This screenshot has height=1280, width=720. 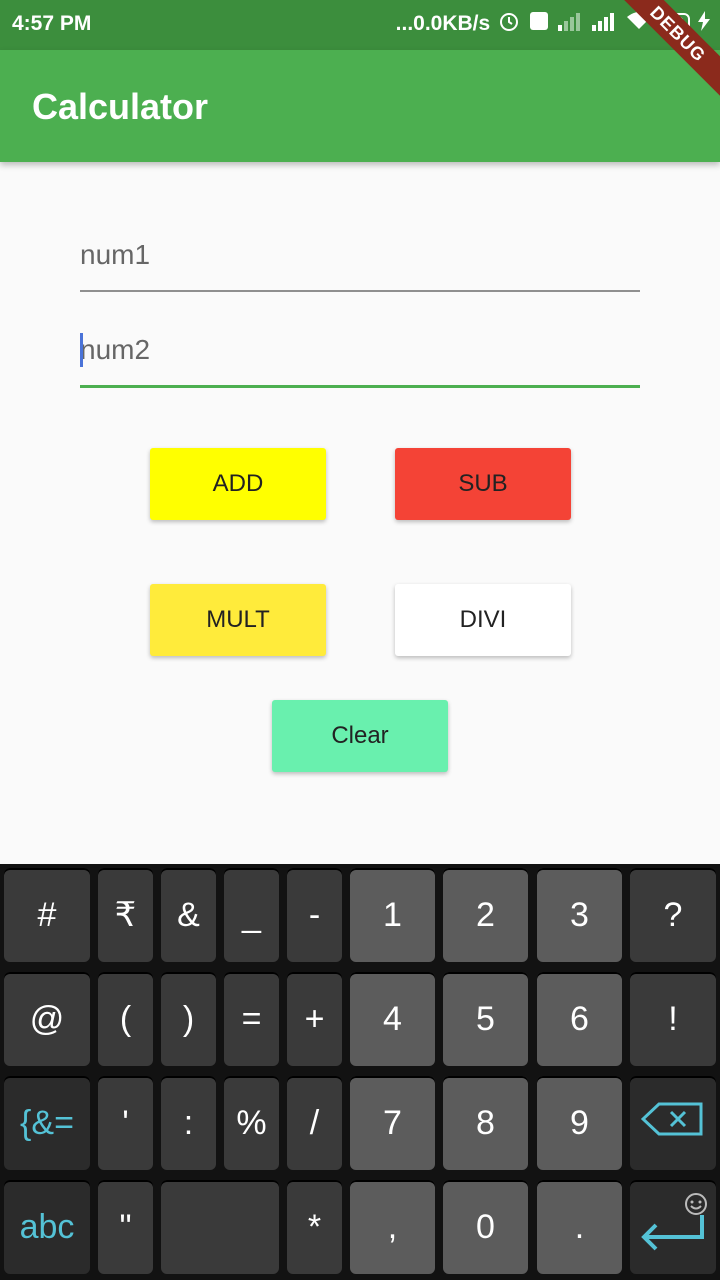 What do you see at coordinates (392, 1019) in the screenshot?
I see `key-4: 4` at bounding box center [392, 1019].